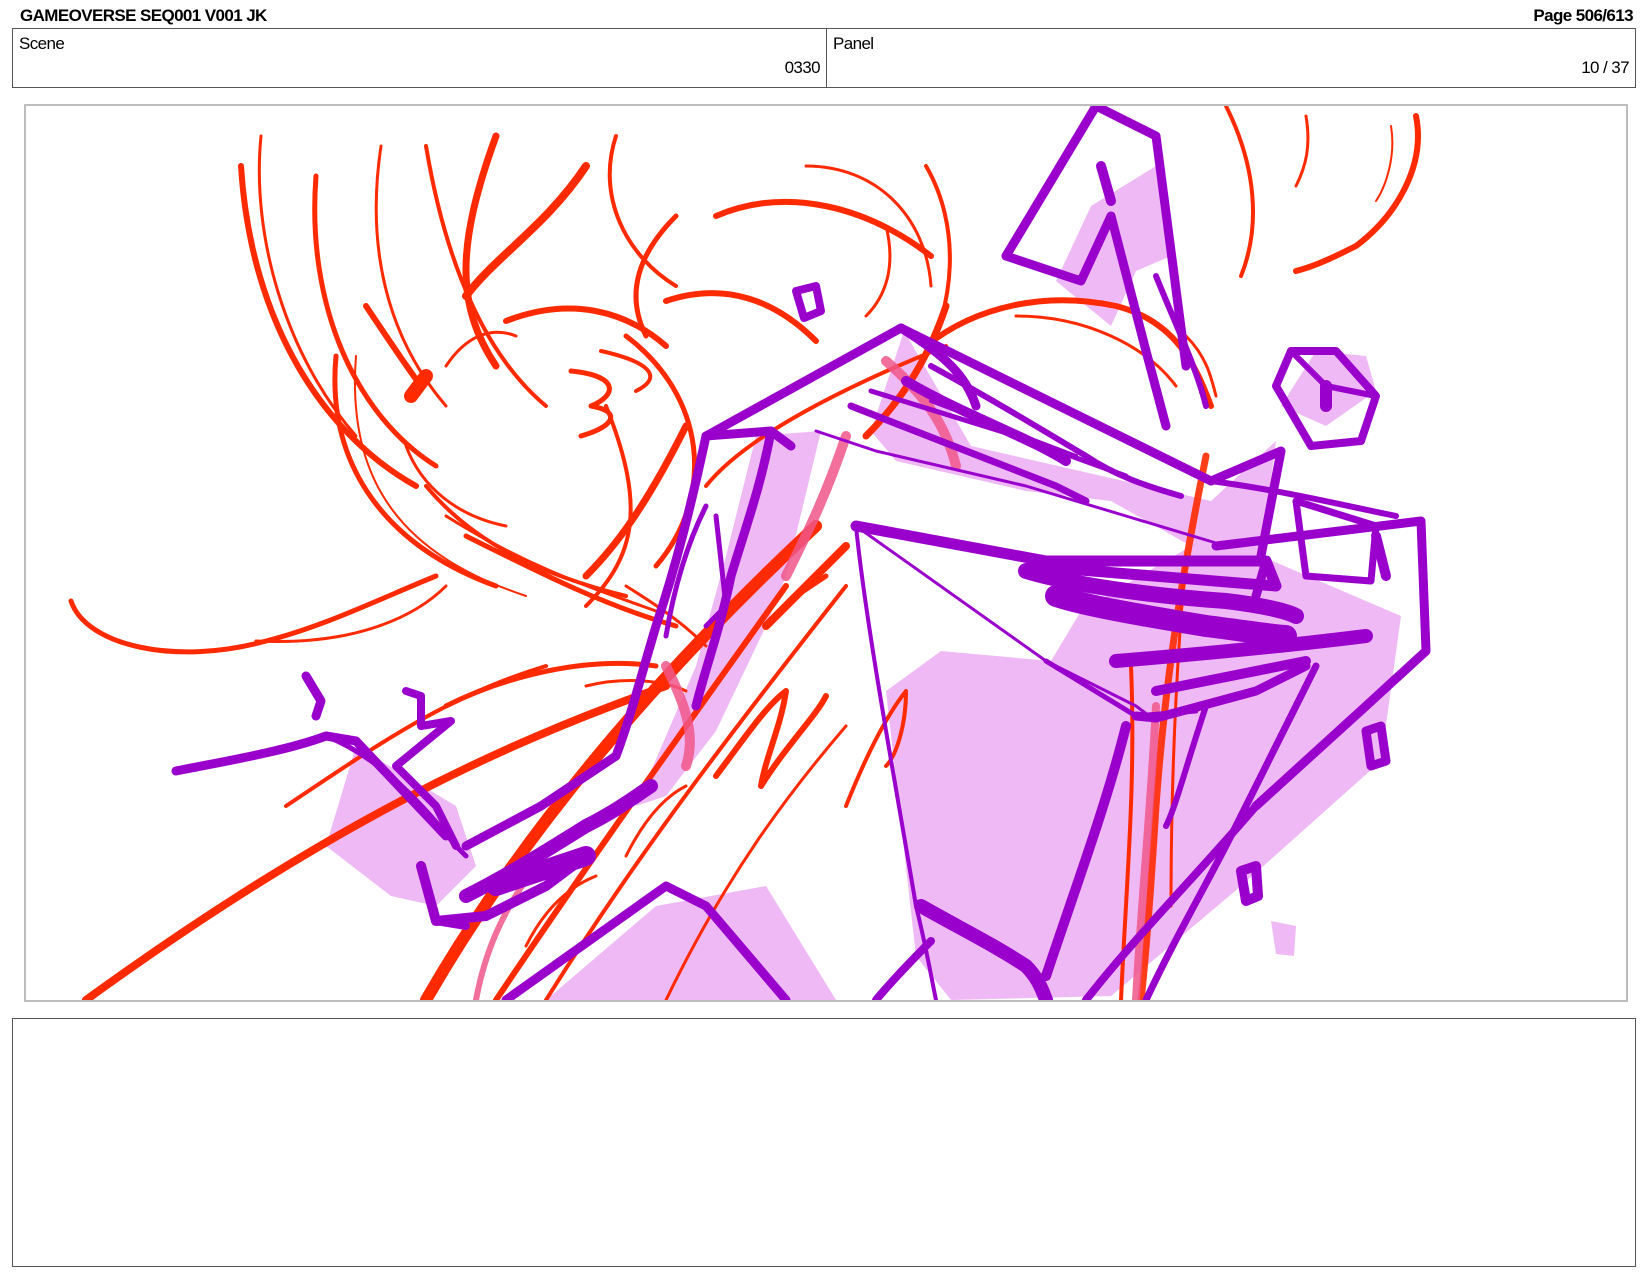  I want to click on panel-cell: Panel 10 / 37, so click(1231, 58).